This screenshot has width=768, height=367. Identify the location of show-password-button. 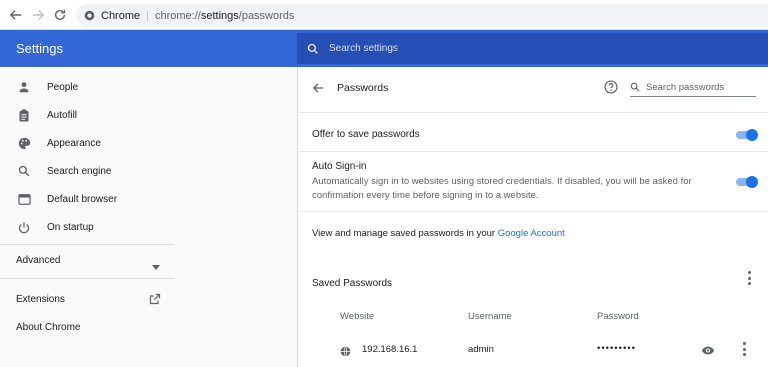
(708, 352).